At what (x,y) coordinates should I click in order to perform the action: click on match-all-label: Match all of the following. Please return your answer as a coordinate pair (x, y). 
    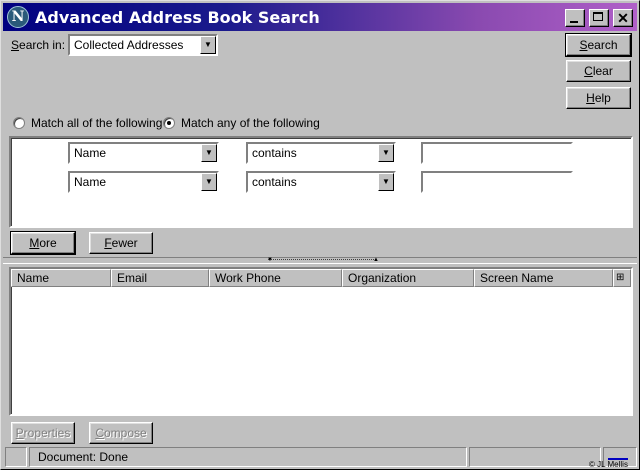
    Looking at the image, I should click on (97, 123).